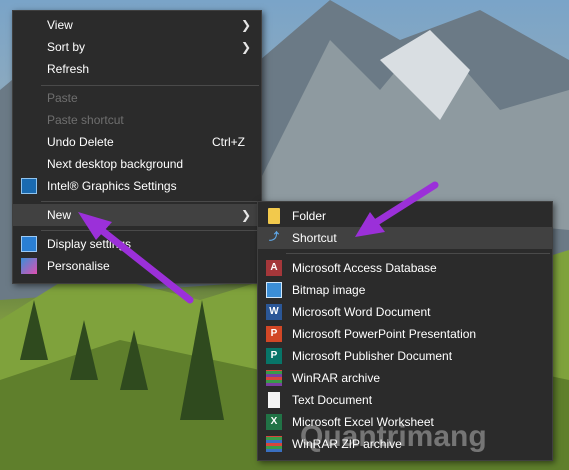 The image size is (569, 470). I want to click on personalise-icon, so click(29, 266).